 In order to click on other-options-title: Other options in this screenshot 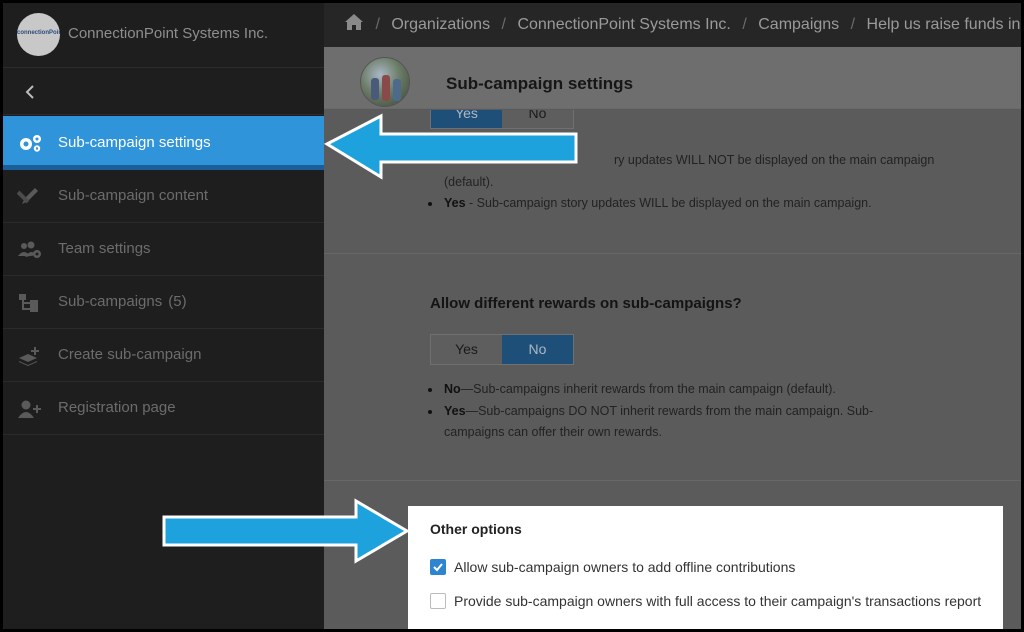, I will do `click(476, 529)`.